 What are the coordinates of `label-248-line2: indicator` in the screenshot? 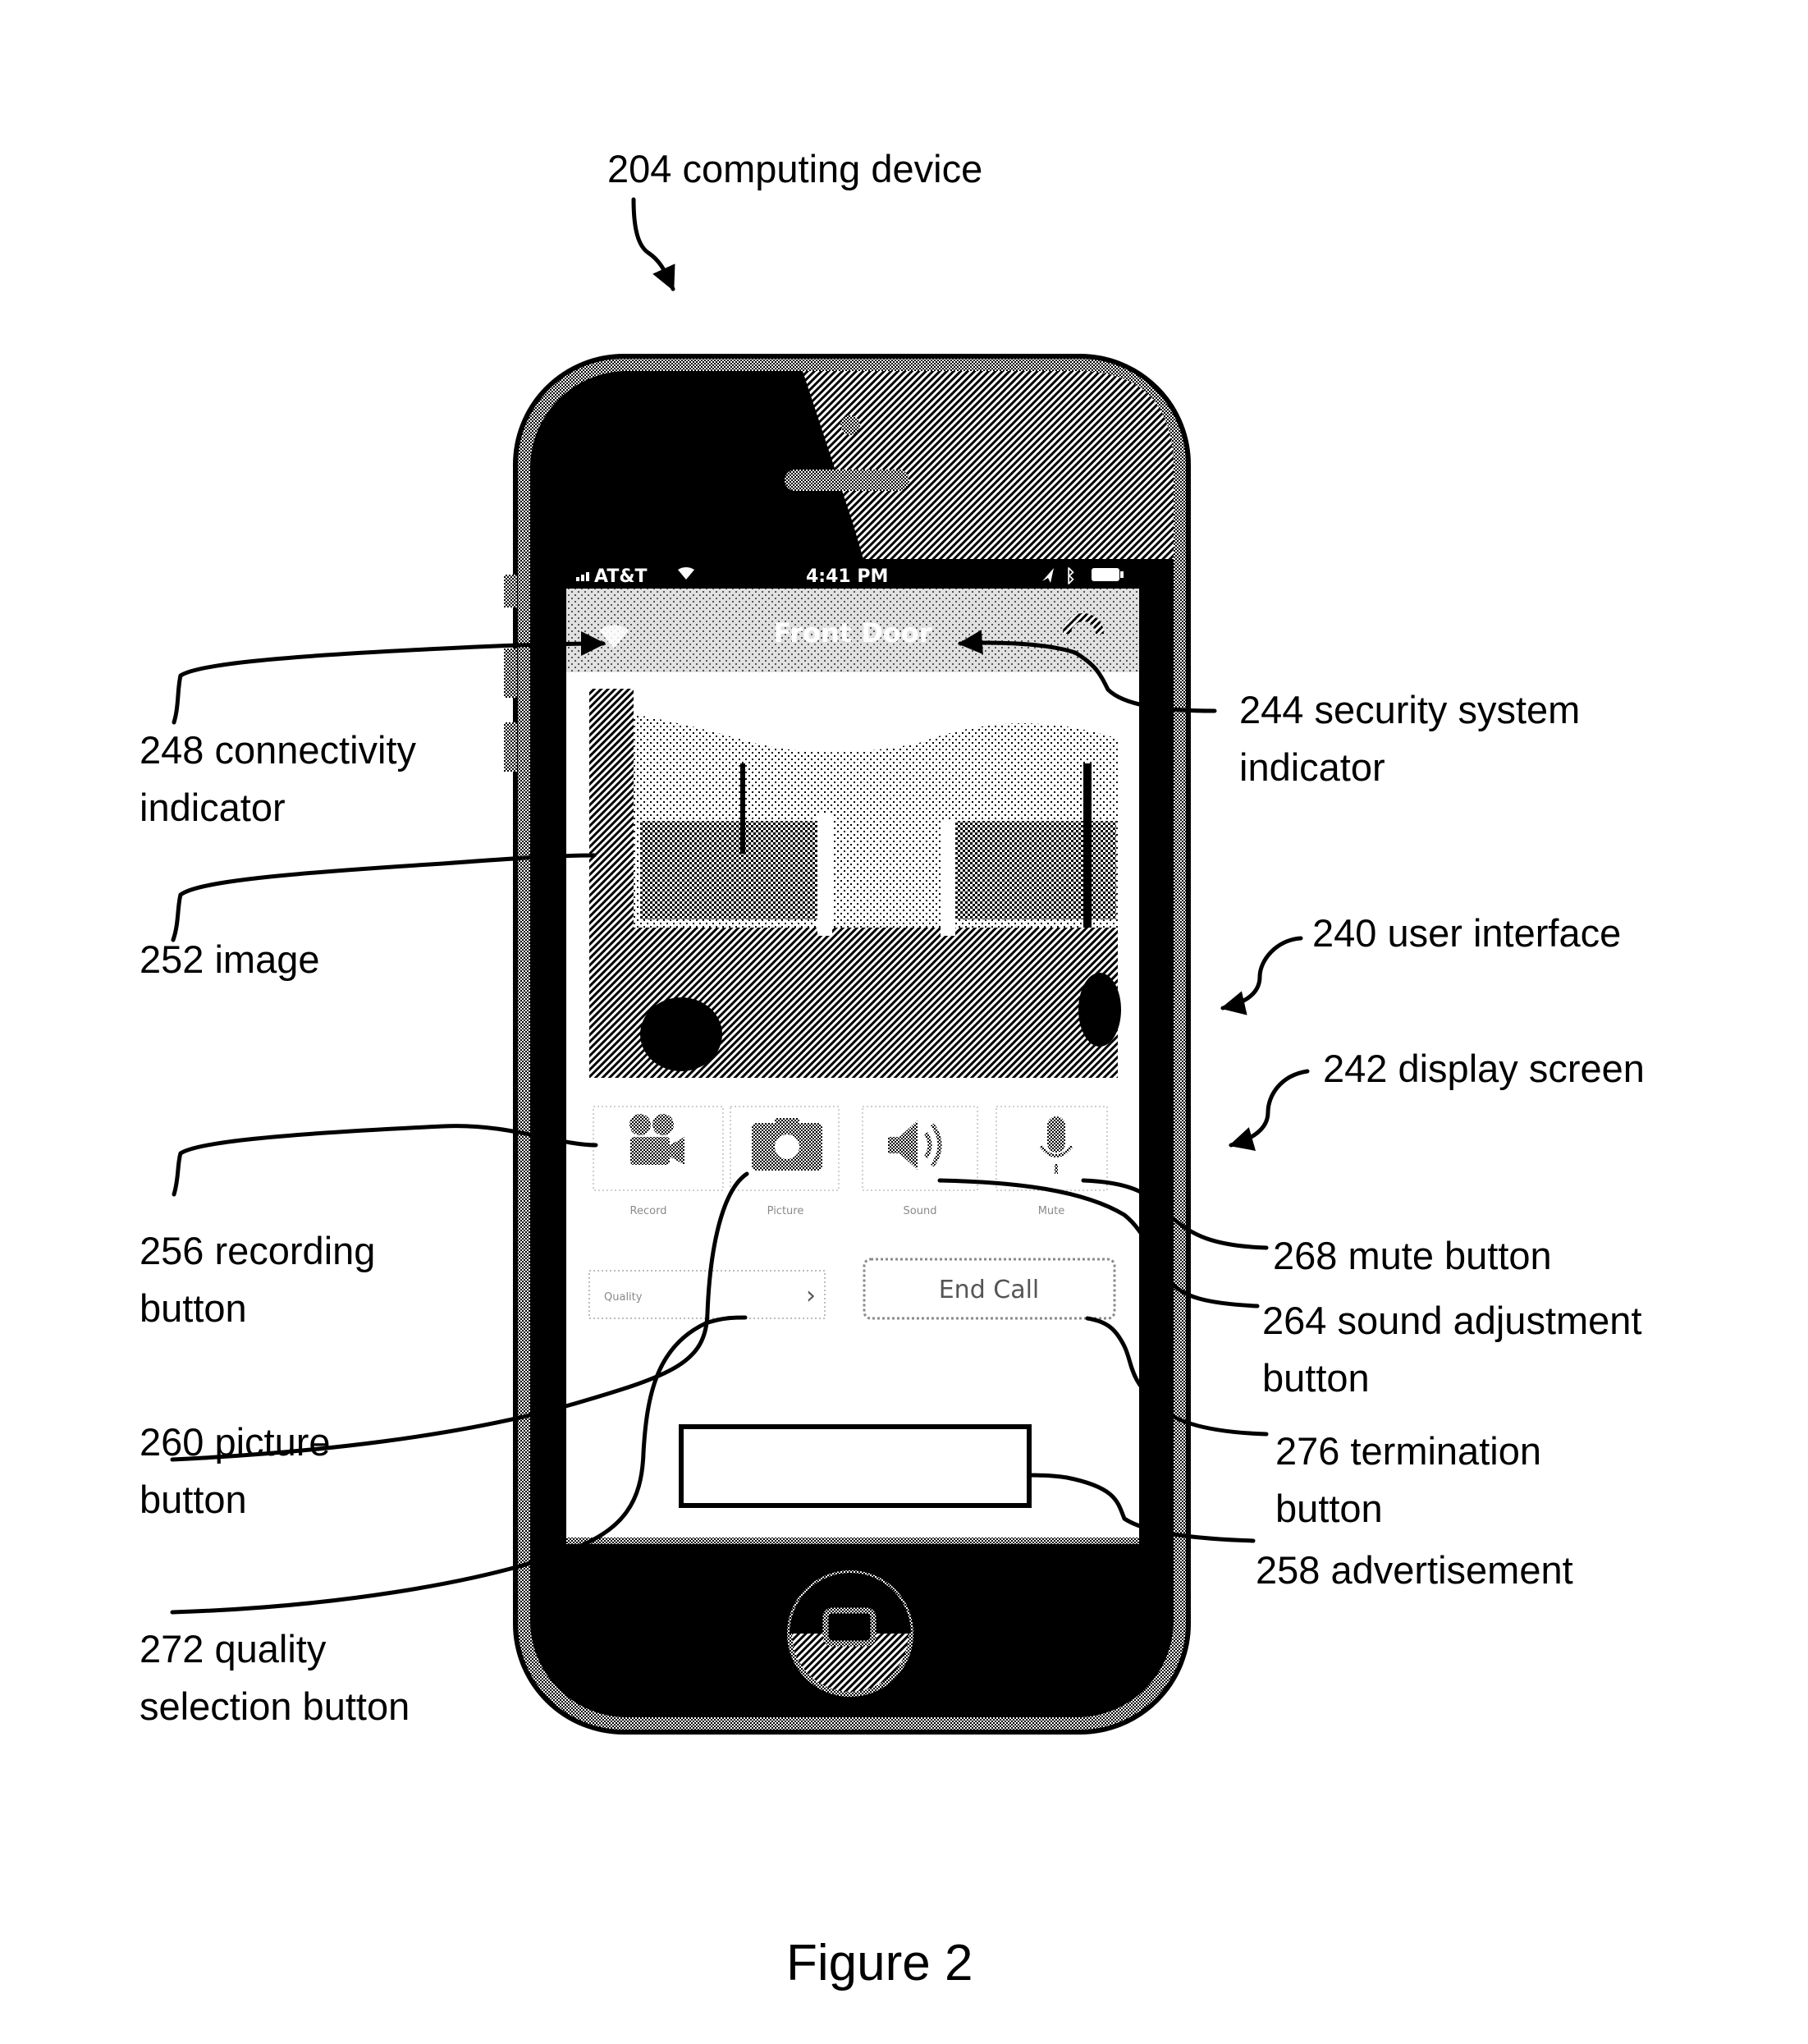 It's located at (213, 807).